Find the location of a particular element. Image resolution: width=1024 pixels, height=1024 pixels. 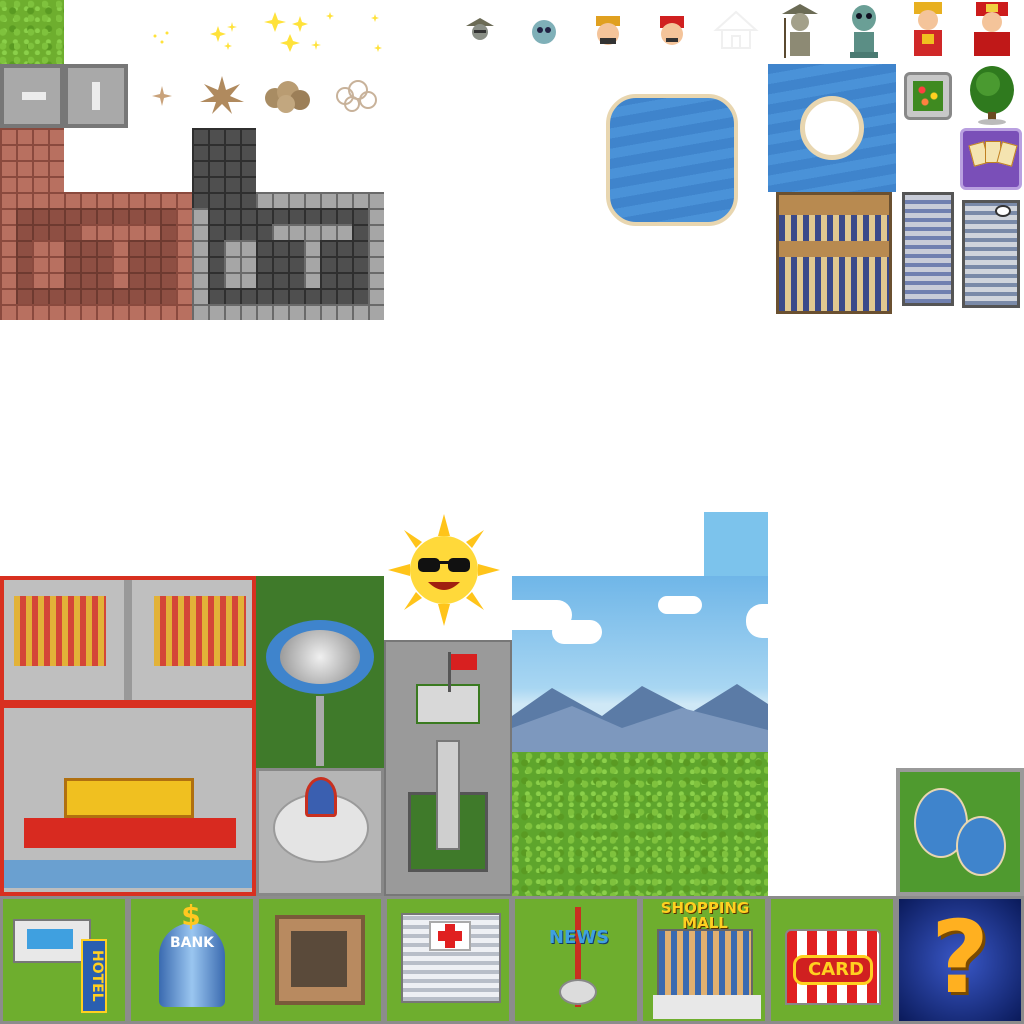

sparkle-medium-icon is located at coordinates (223, 36).